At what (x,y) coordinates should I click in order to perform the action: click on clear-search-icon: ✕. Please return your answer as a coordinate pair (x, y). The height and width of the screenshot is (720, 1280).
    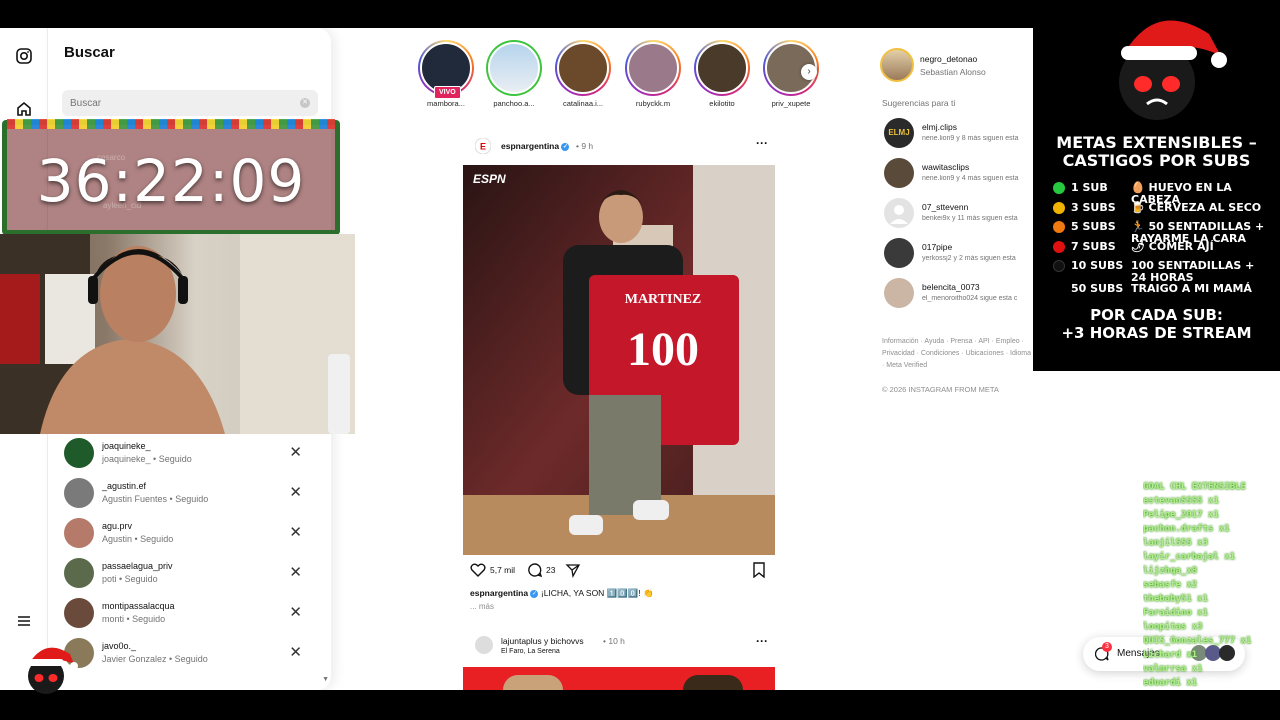
    Looking at the image, I should click on (305, 103).